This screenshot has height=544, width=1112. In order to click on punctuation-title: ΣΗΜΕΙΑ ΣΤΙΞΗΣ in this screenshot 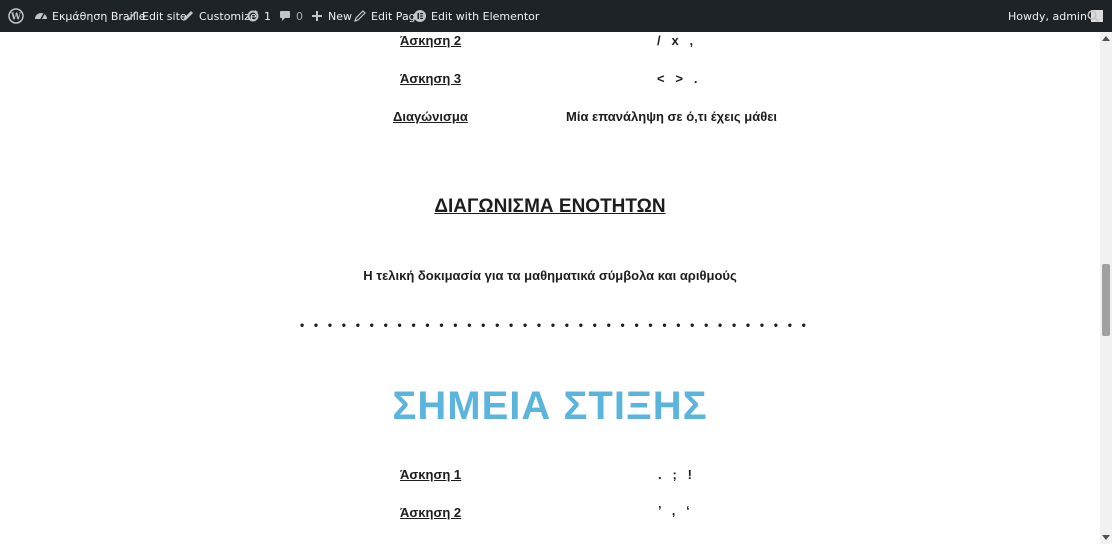, I will do `click(550, 406)`.